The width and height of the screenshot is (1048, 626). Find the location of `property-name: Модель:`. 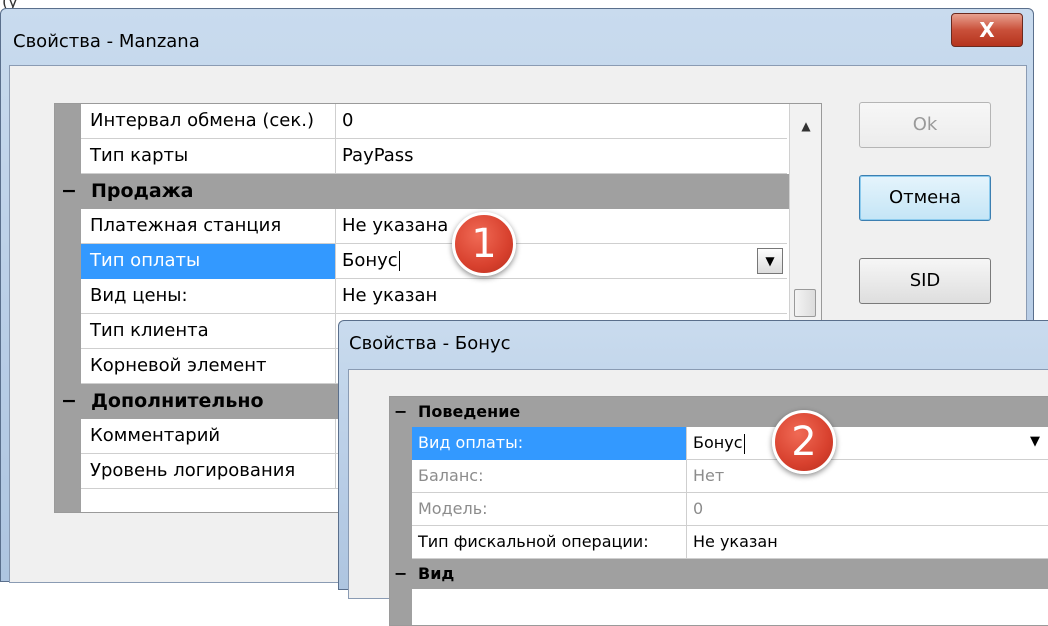

property-name: Модель: is located at coordinates (549, 509).